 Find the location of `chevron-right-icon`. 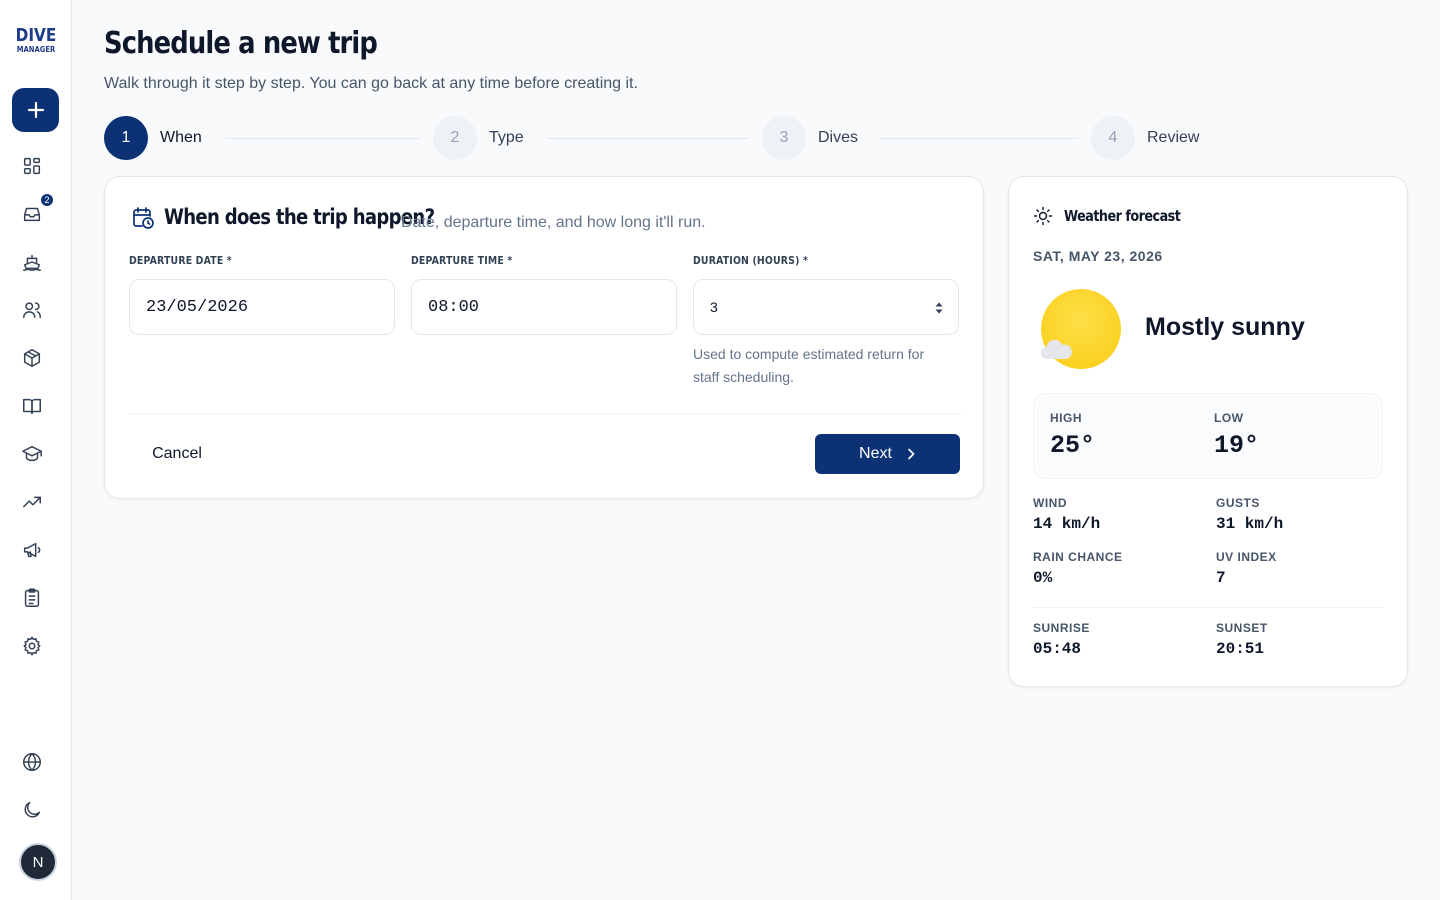

chevron-right-icon is located at coordinates (911, 454).